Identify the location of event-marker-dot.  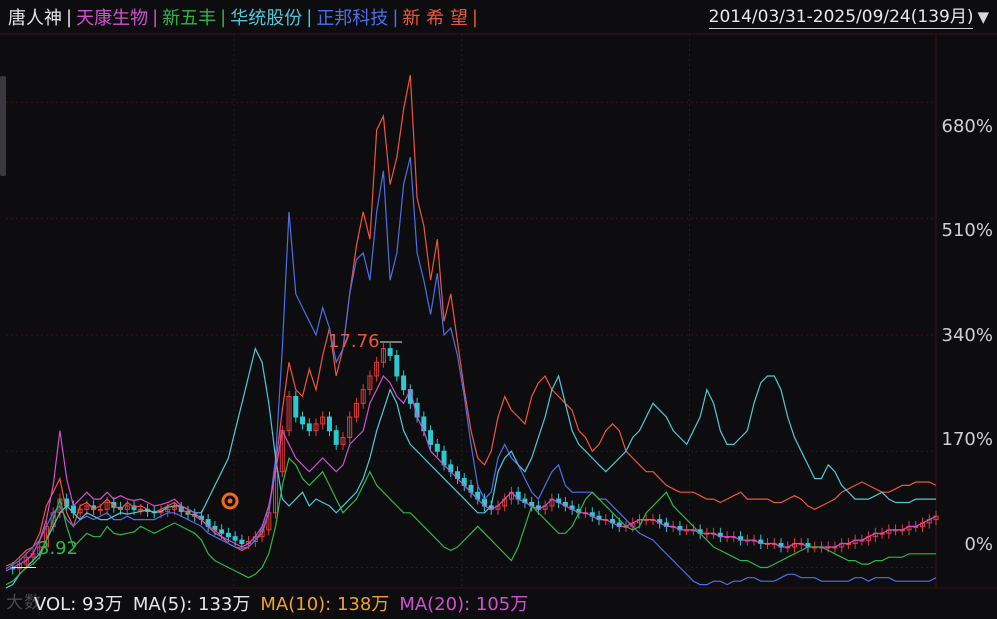
(230, 501).